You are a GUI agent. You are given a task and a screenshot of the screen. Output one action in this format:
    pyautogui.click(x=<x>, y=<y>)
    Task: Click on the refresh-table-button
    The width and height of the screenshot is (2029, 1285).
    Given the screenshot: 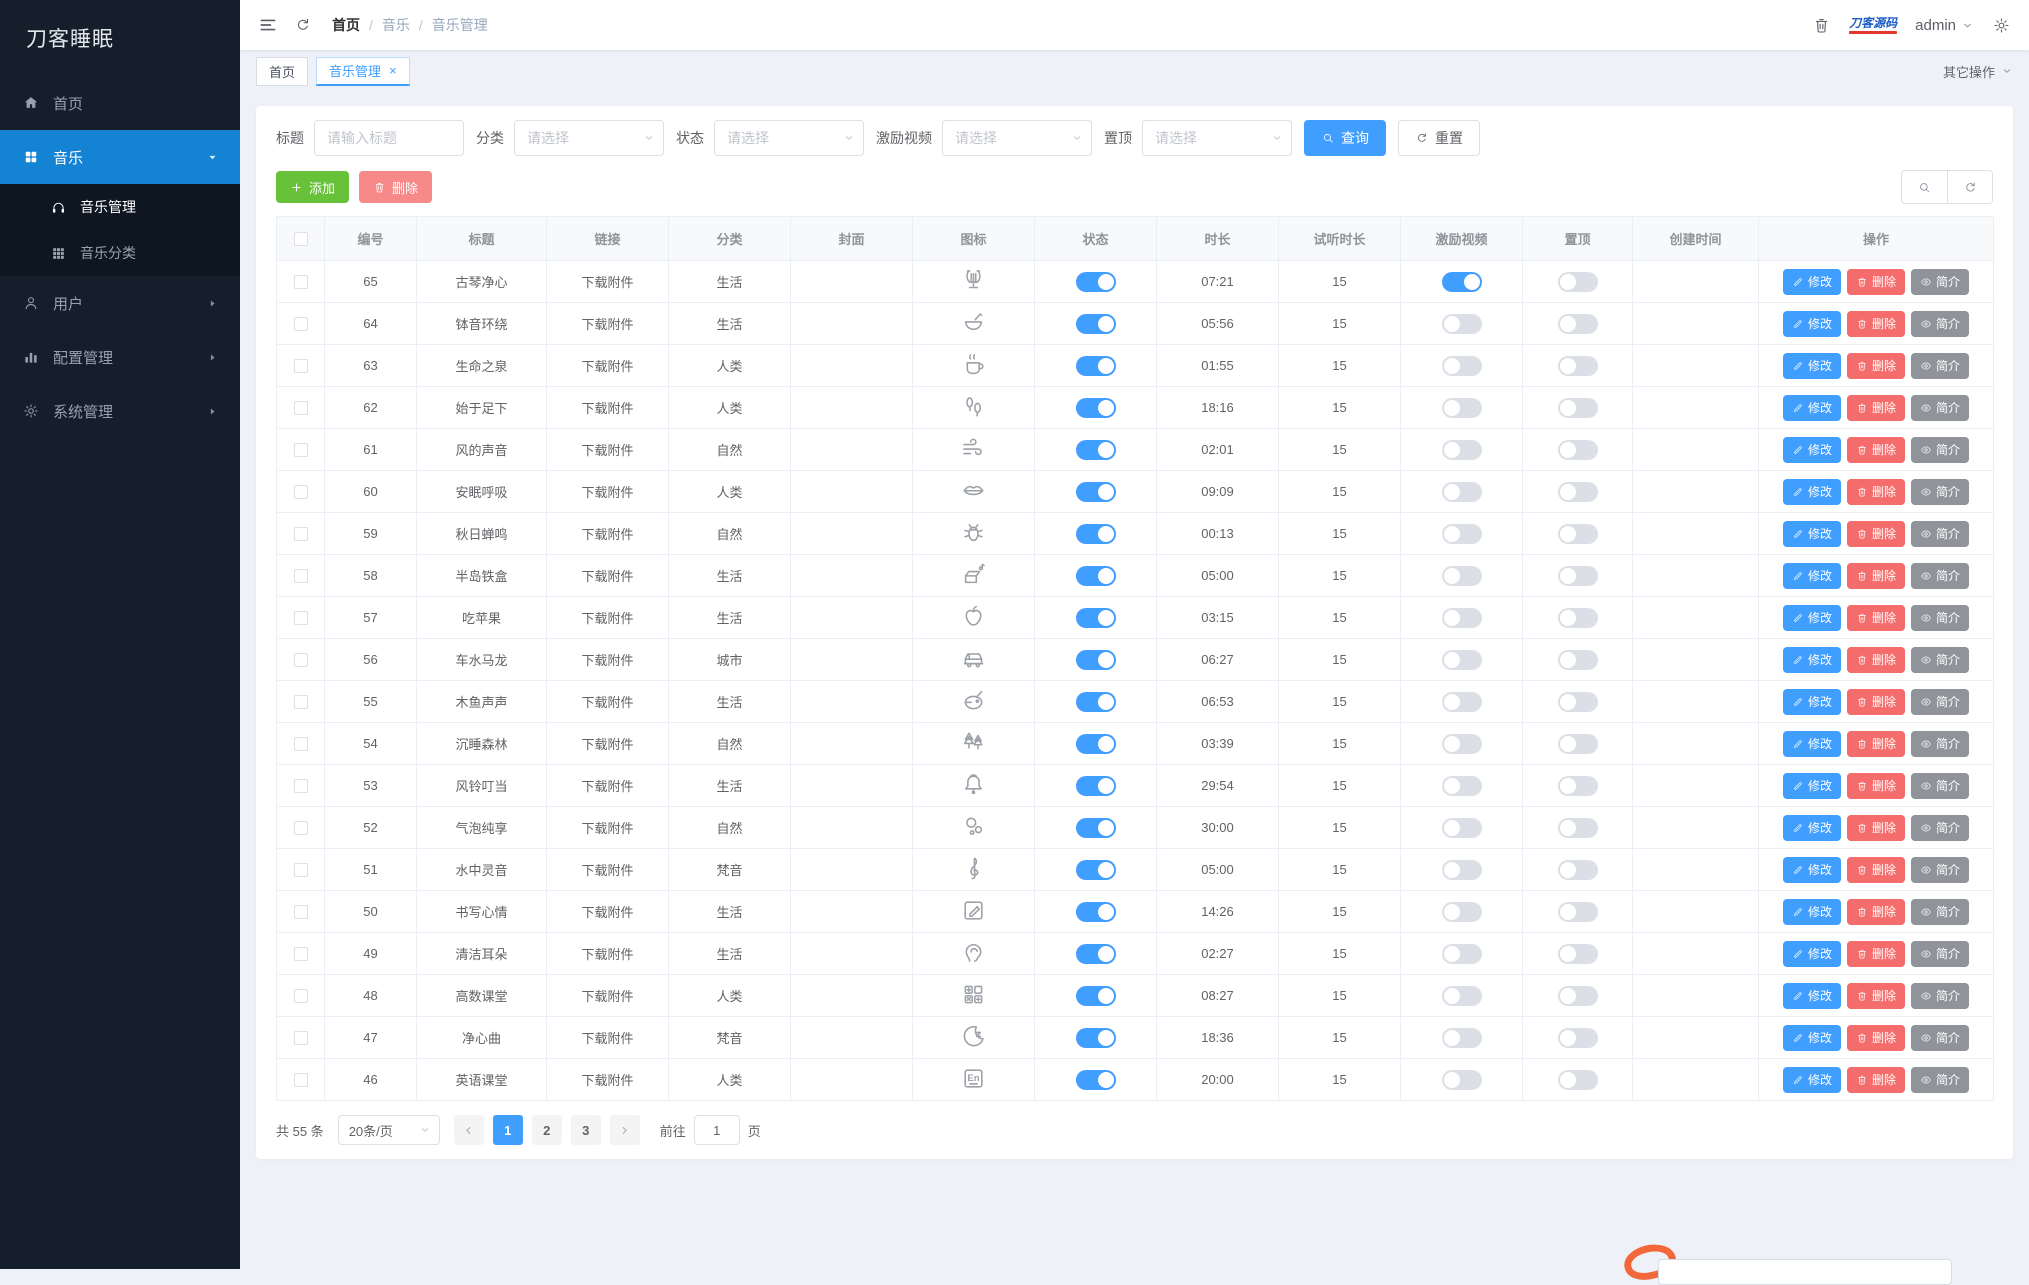 What is the action you would take?
    pyautogui.click(x=1969, y=187)
    